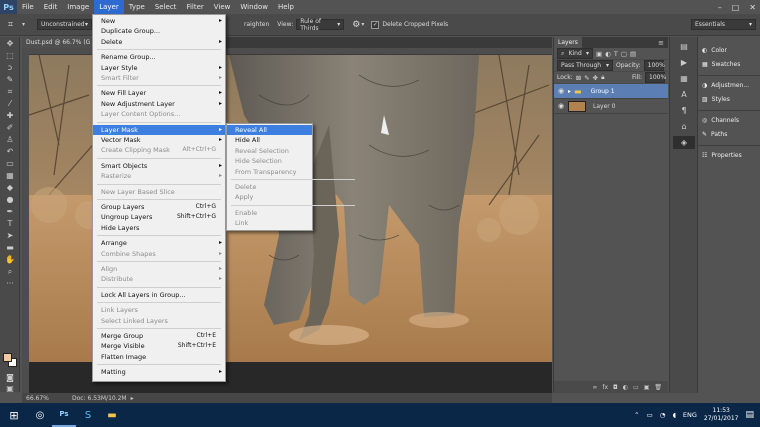 The width and height of the screenshot is (760, 427). Describe the element at coordinates (625, 387) in the screenshot. I see `adjustment-icon: ◐` at that location.